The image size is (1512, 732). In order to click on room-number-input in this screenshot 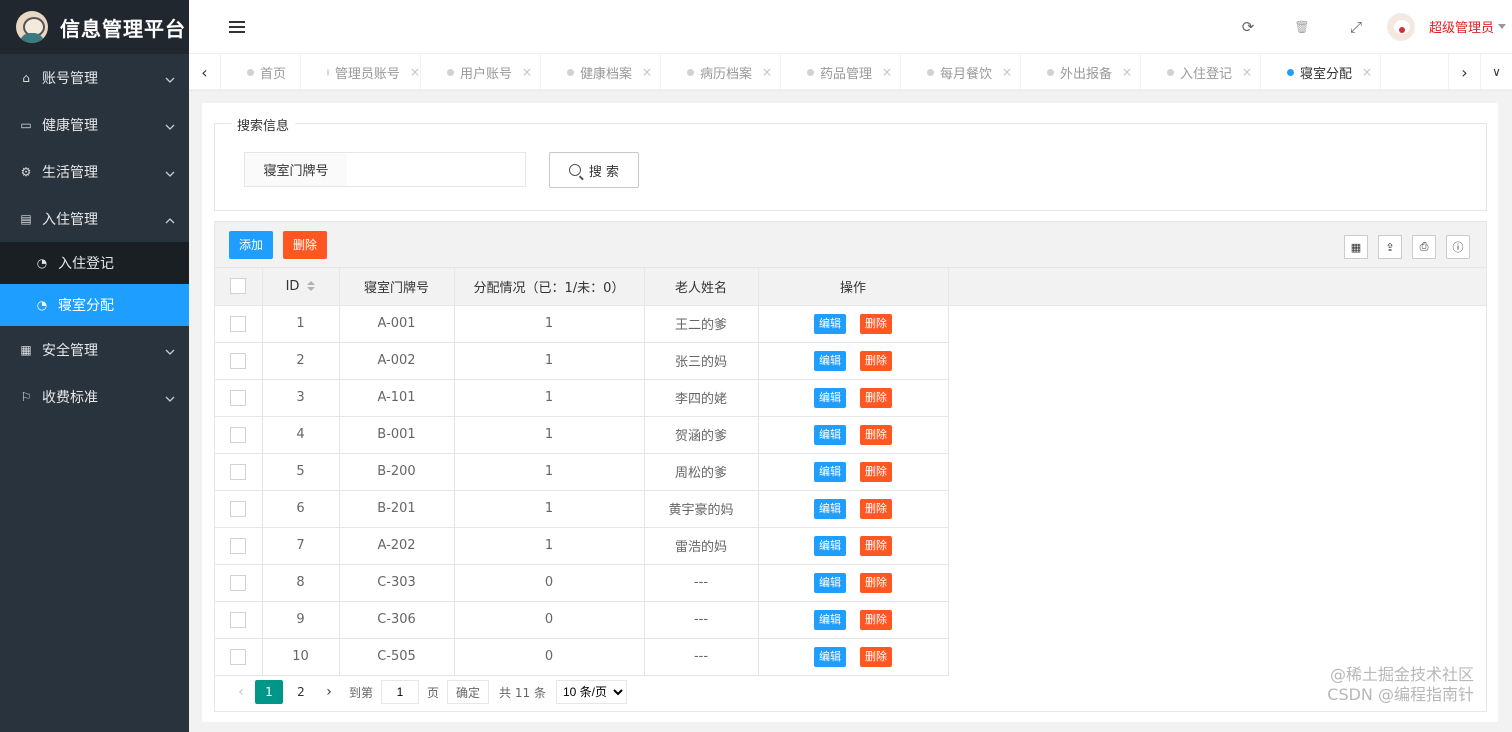, I will do `click(436, 169)`.